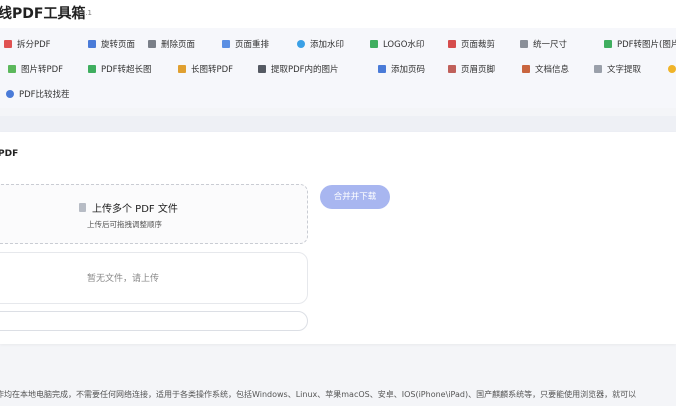  I want to click on tool-row3-0: PDF比较找茬, so click(38, 94).